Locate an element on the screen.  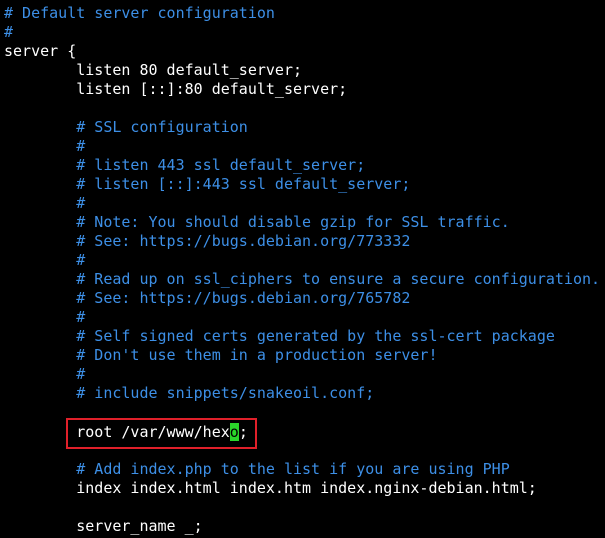
config-comment-line: # Default server configuration is located at coordinates (139, 13).